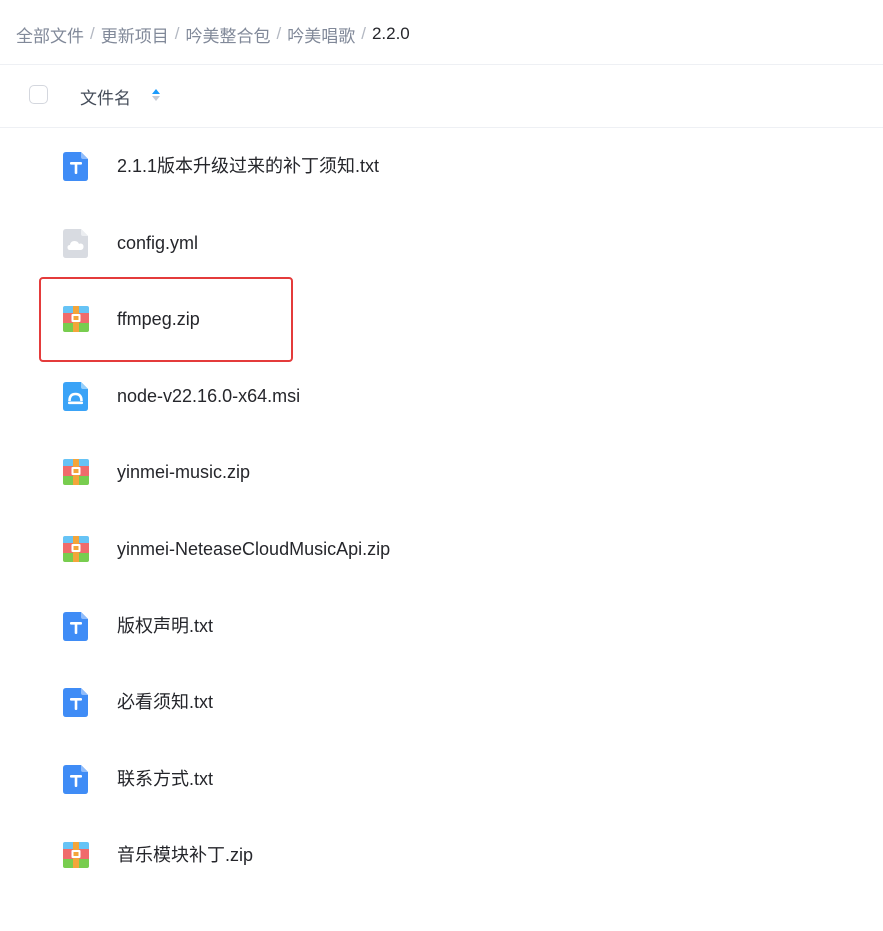  I want to click on select-all-checkbox, so click(38, 94).